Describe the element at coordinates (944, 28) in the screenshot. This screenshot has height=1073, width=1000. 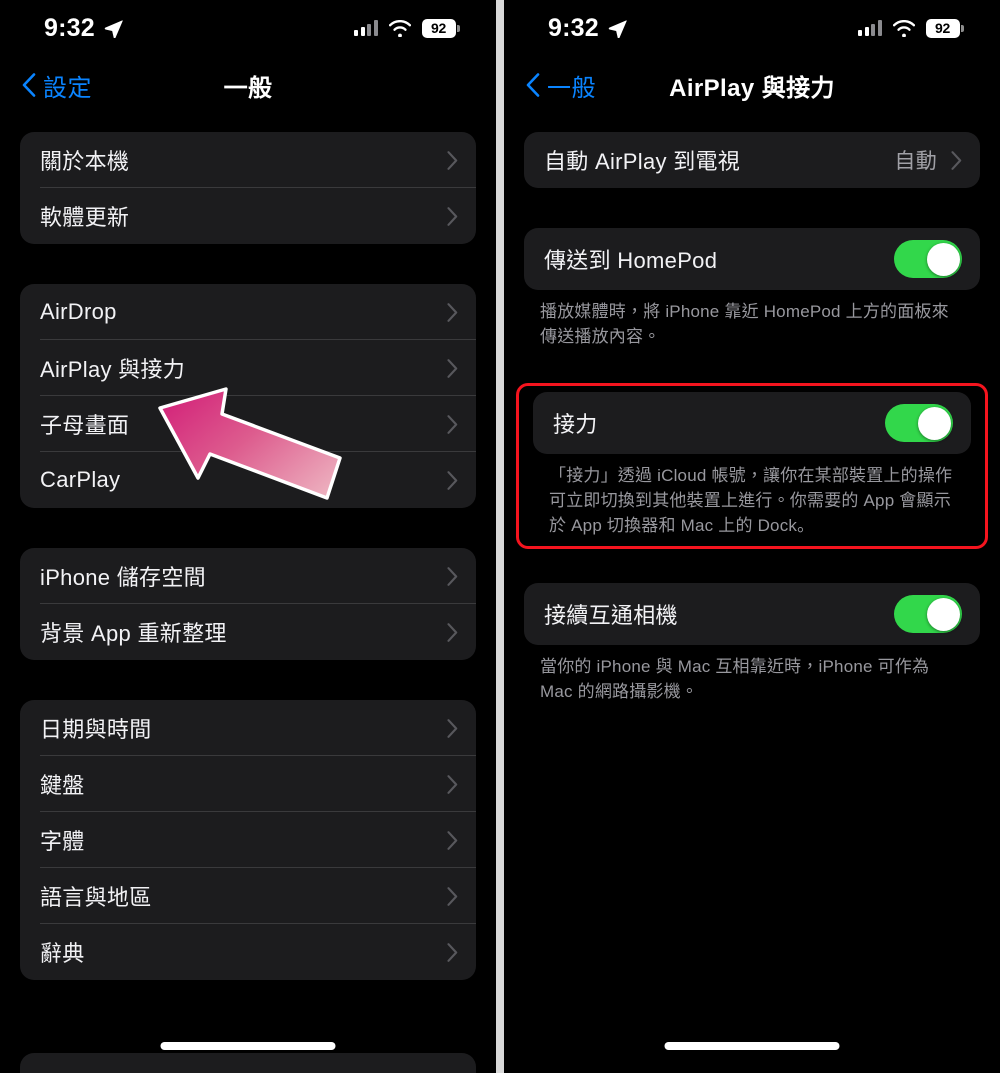
I see `battery-indicator: 92` at that location.